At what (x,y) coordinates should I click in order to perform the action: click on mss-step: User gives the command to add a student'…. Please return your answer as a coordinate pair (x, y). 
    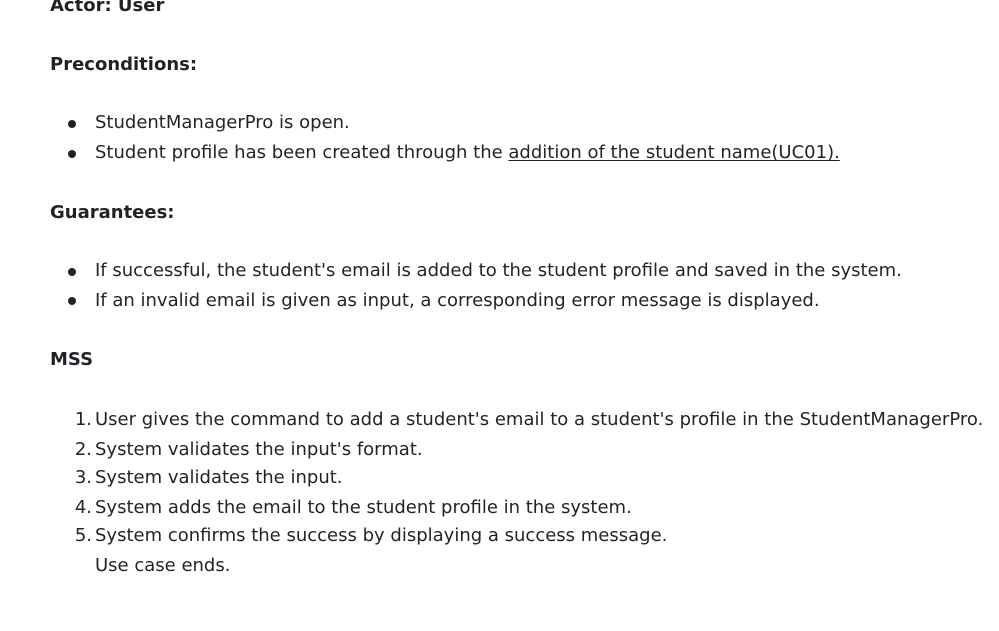
    Looking at the image, I should click on (539, 419).